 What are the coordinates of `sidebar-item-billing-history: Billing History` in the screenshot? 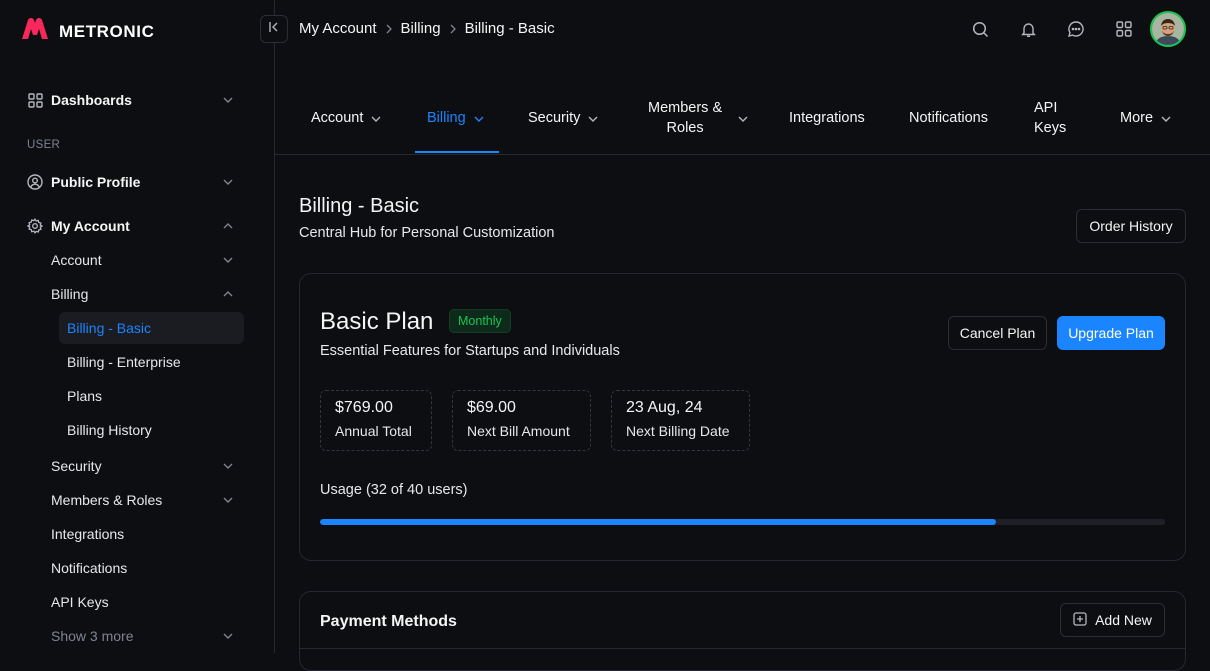 It's located at (137, 430).